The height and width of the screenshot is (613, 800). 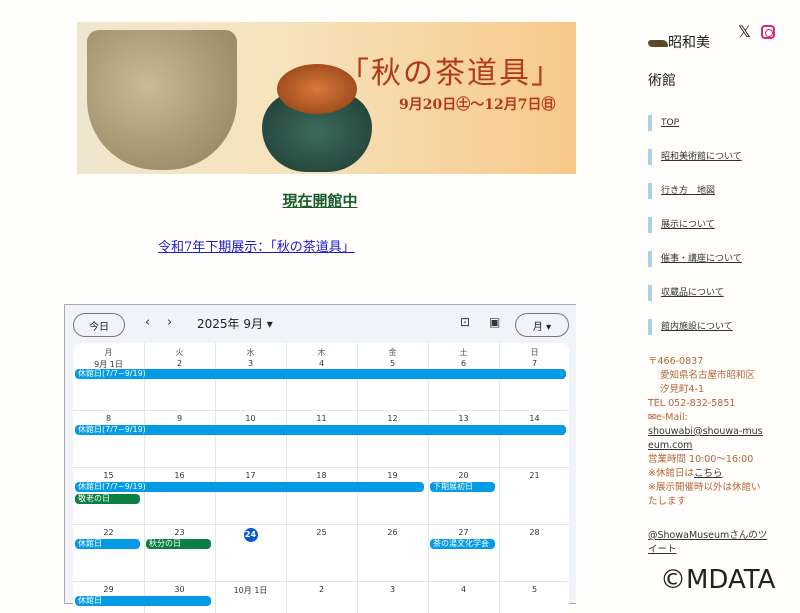 I want to click on mail-icon: ✉, so click(x=652, y=417).